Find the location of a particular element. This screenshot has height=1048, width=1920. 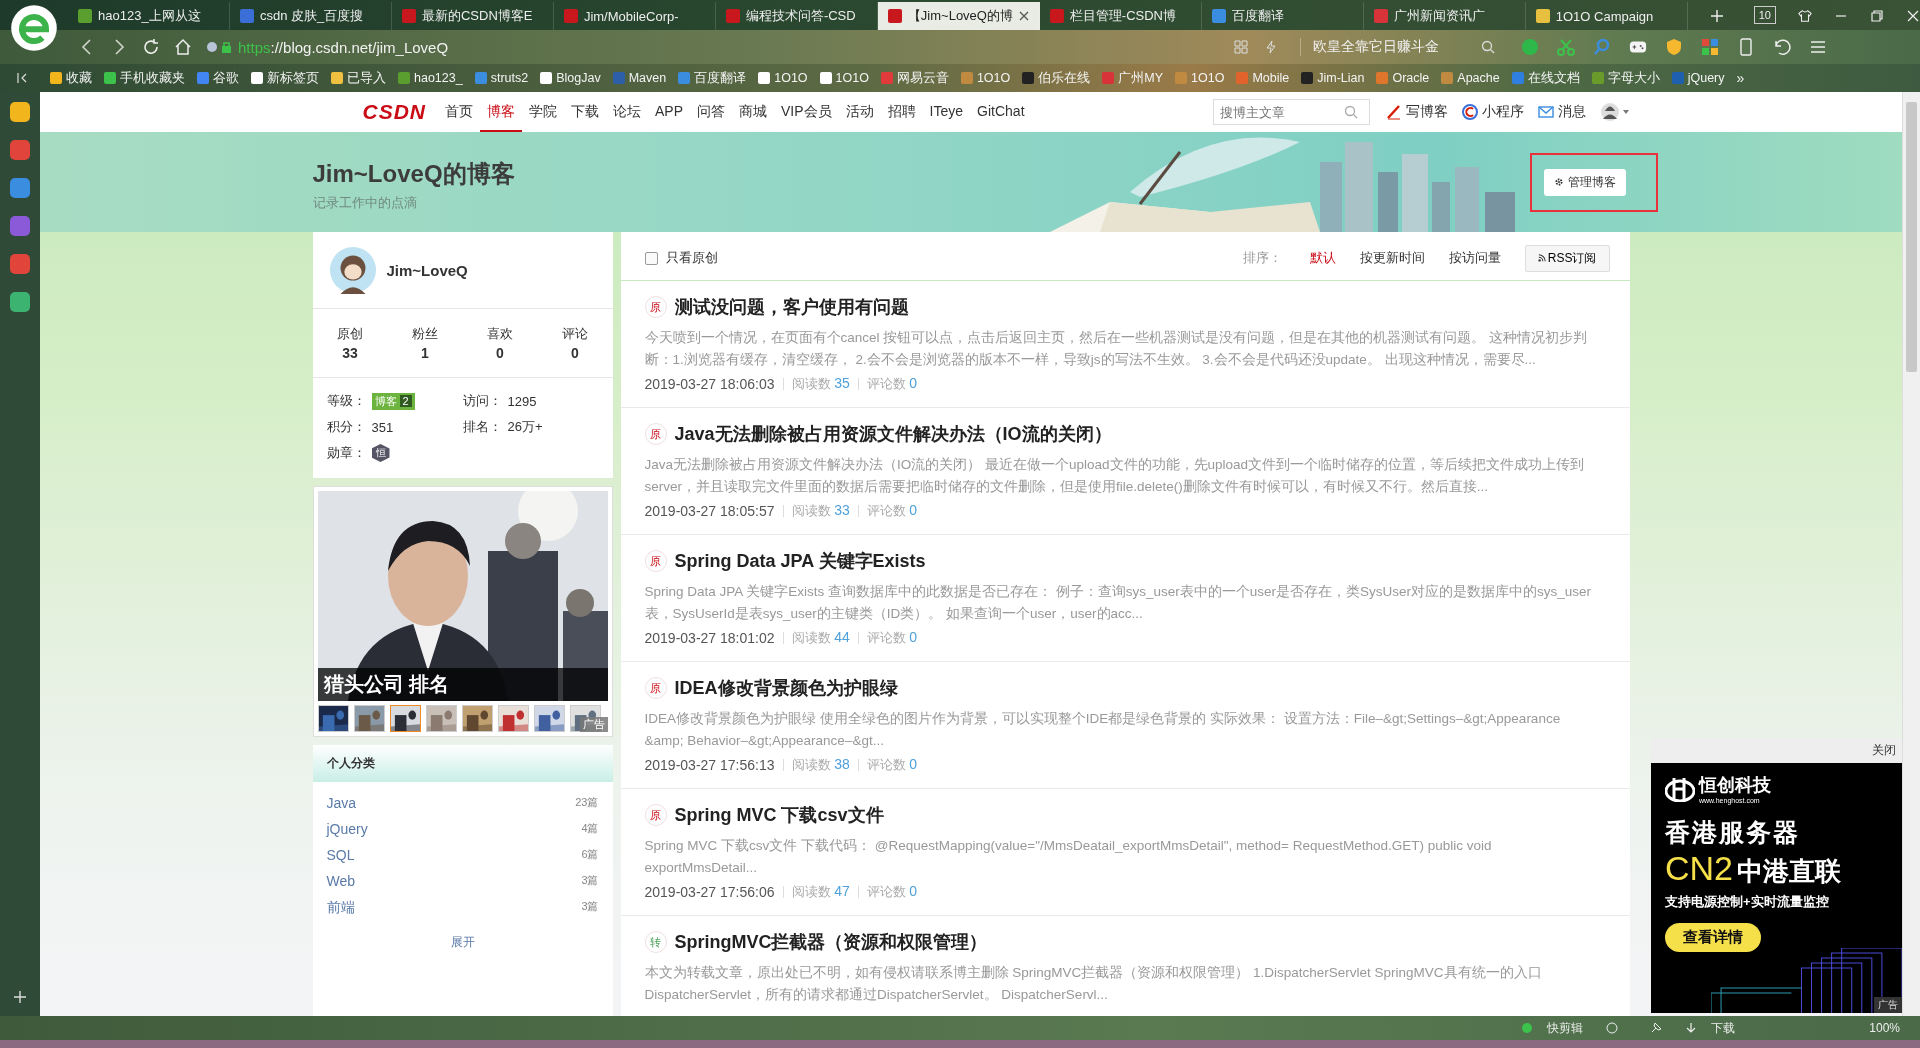

ad-headline: 中港直联 is located at coordinates (1789, 871).